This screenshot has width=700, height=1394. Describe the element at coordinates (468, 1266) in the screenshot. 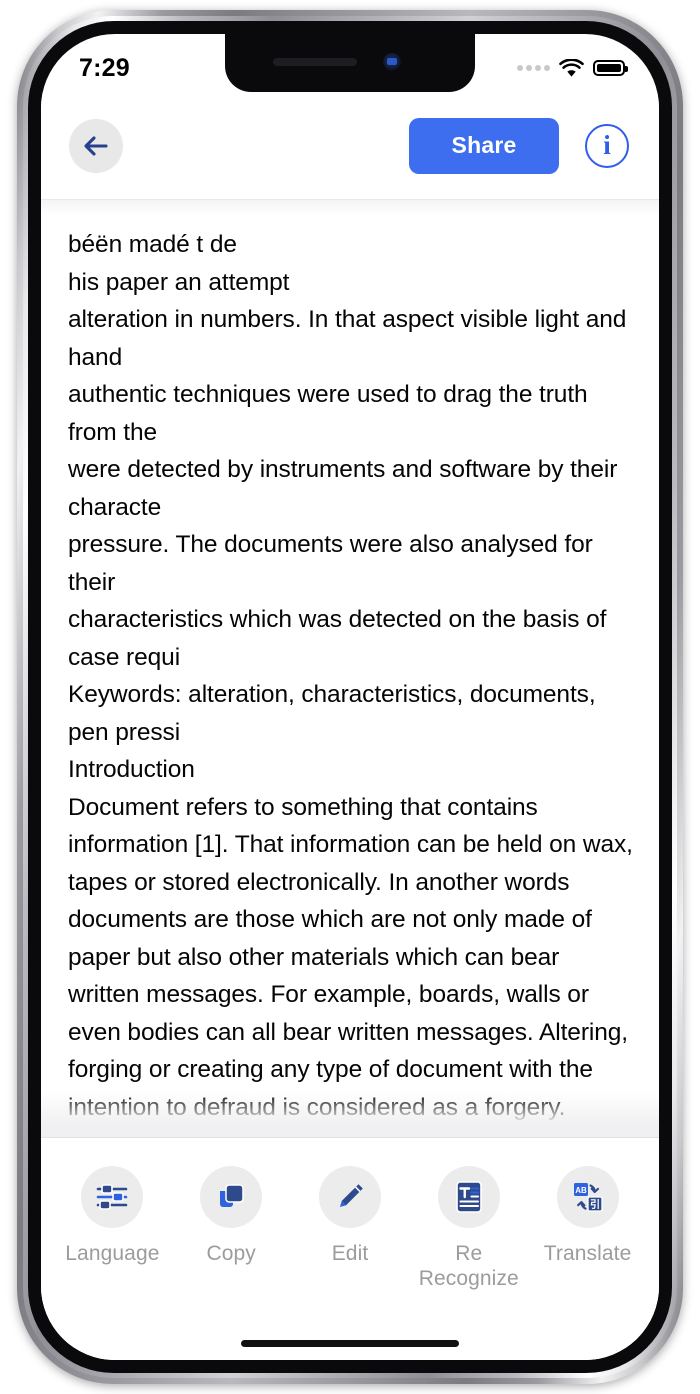

I see `toolbar-label-re-recognize: Re Recognize` at that location.